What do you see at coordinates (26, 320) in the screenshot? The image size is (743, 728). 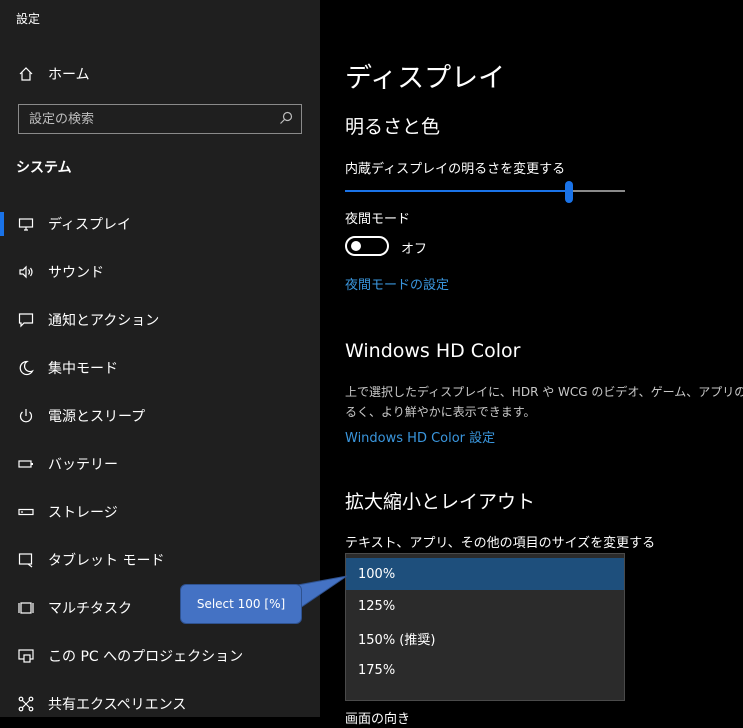 I see `notification-icon` at bounding box center [26, 320].